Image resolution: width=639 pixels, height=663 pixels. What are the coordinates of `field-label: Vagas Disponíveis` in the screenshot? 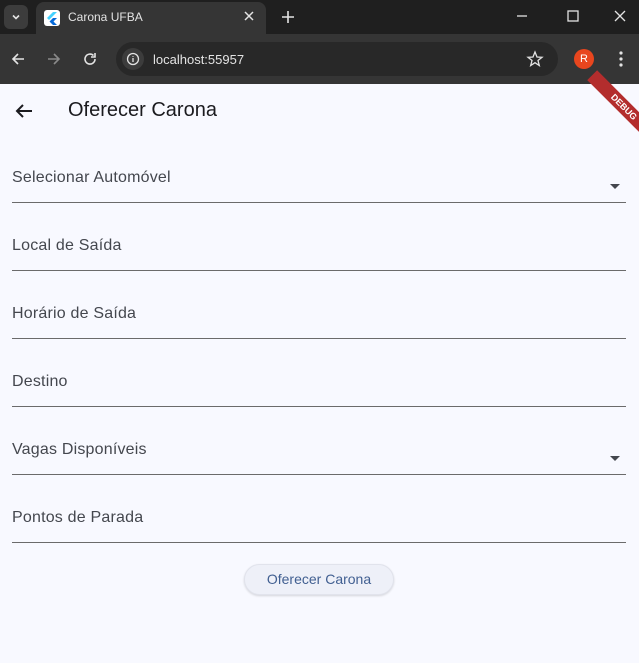 It's located at (79, 449).